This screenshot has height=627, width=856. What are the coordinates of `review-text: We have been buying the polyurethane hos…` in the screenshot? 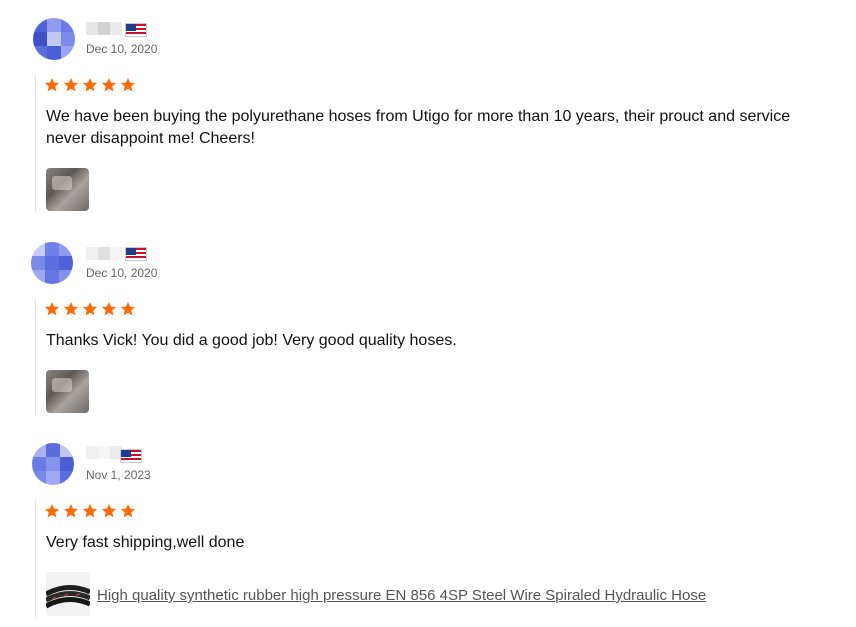 It's located at (418, 127).